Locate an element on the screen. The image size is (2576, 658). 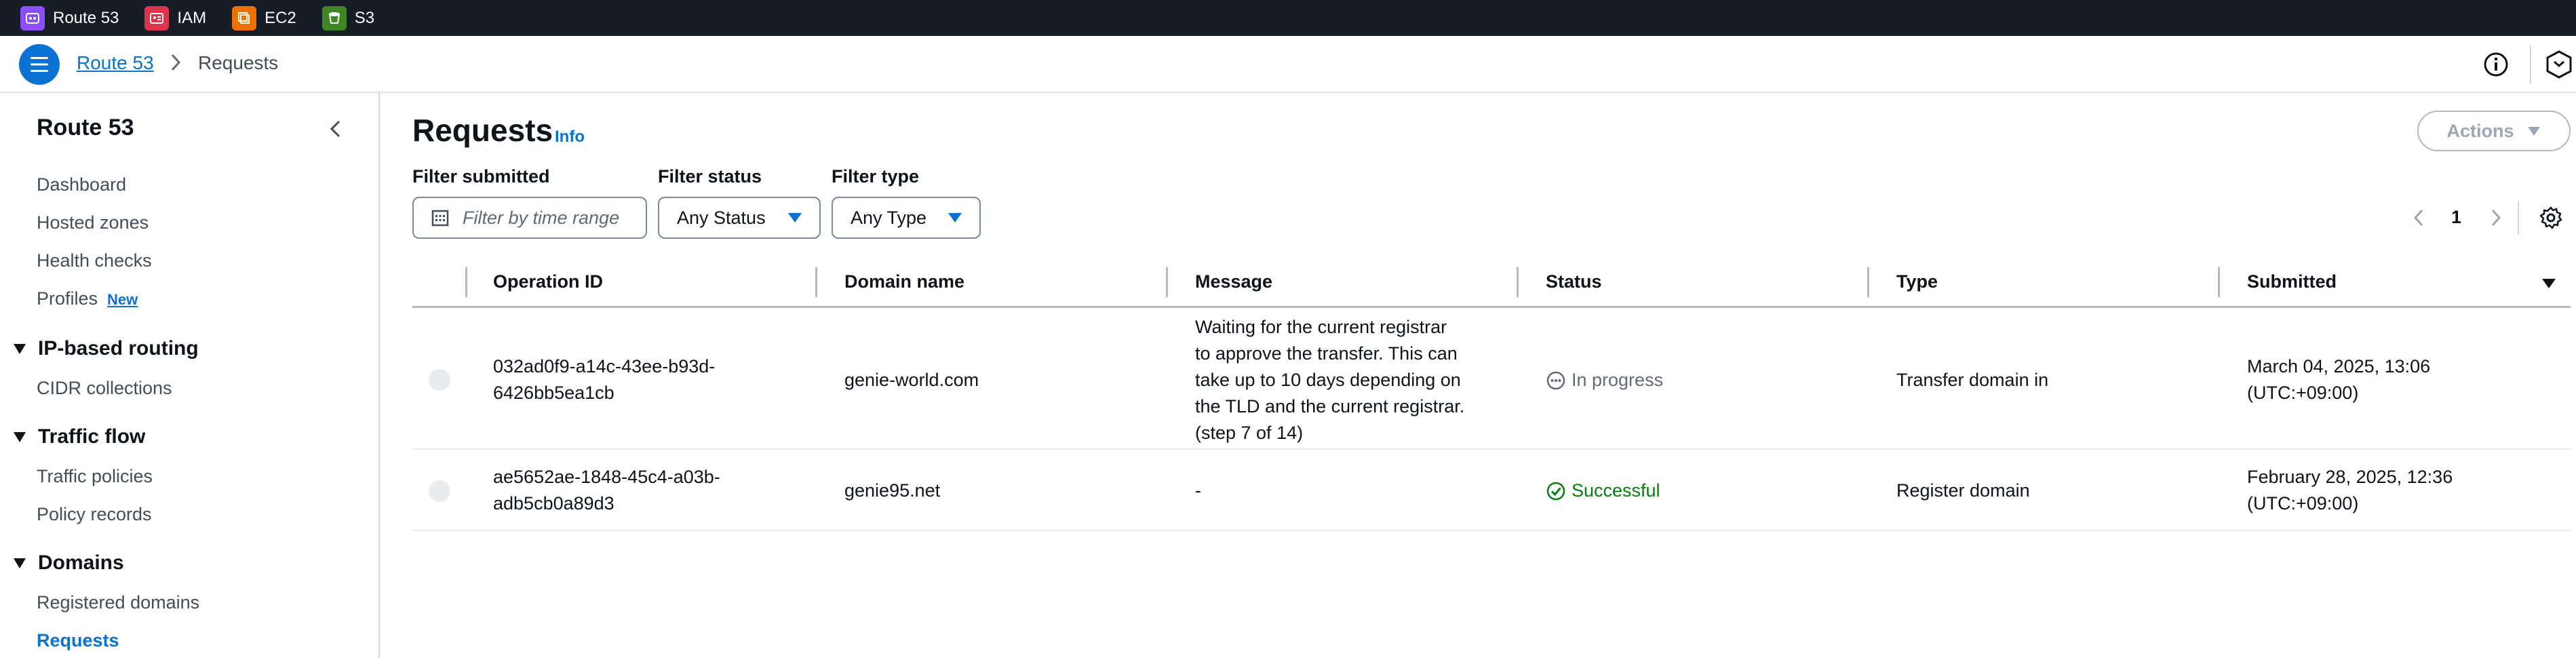
success-check-icon is located at coordinates (1555, 491).